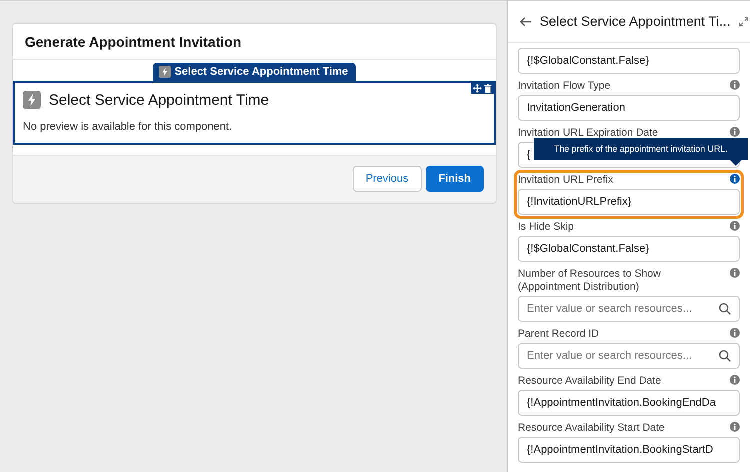  Describe the element at coordinates (590, 381) in the screenshot. I see `field-label: Resource Availability End Date` at that location.